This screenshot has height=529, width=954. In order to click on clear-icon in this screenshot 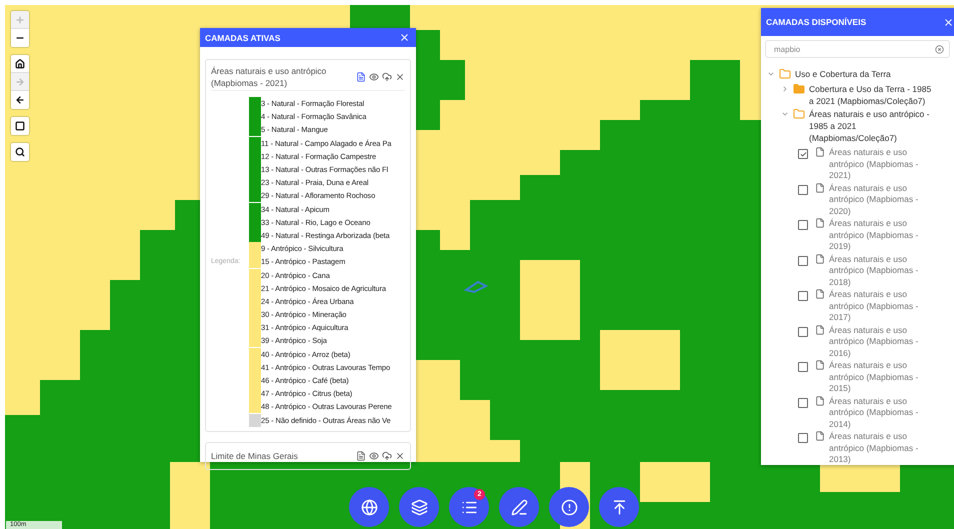, I will do `click(939, 49)`.